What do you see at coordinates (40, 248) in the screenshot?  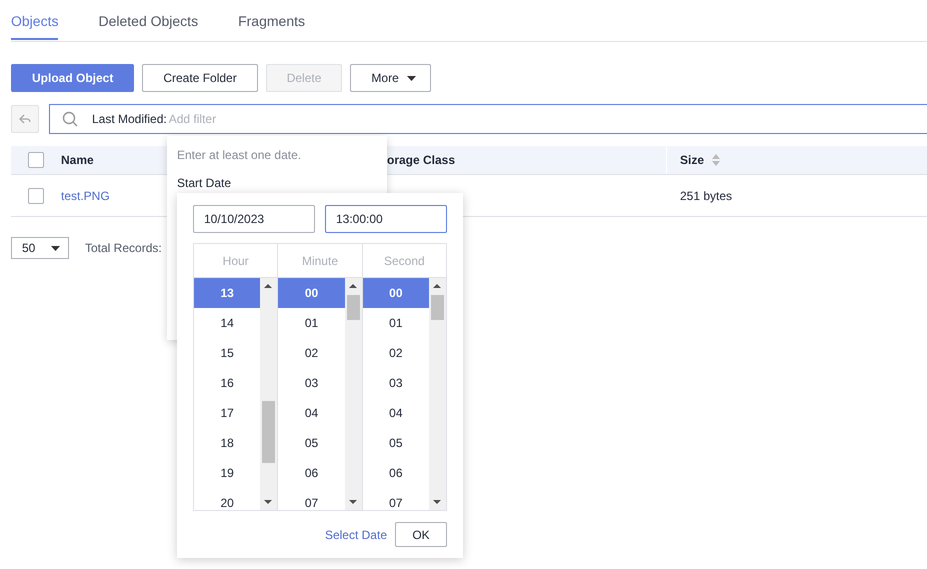 I see `page-size-select: 50` at bounding box center [40, 248].